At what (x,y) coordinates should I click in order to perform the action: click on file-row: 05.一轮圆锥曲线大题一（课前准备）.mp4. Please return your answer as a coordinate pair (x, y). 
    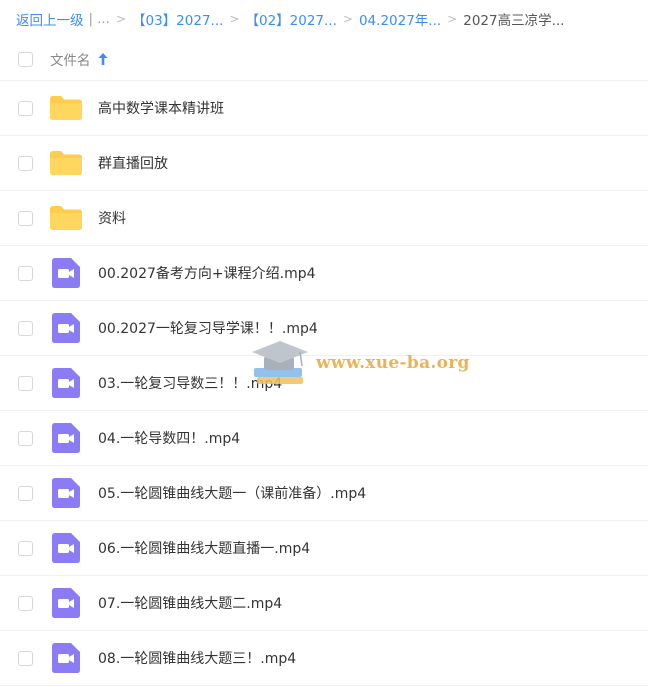
    Looking at the image, I should click on (324, 493).